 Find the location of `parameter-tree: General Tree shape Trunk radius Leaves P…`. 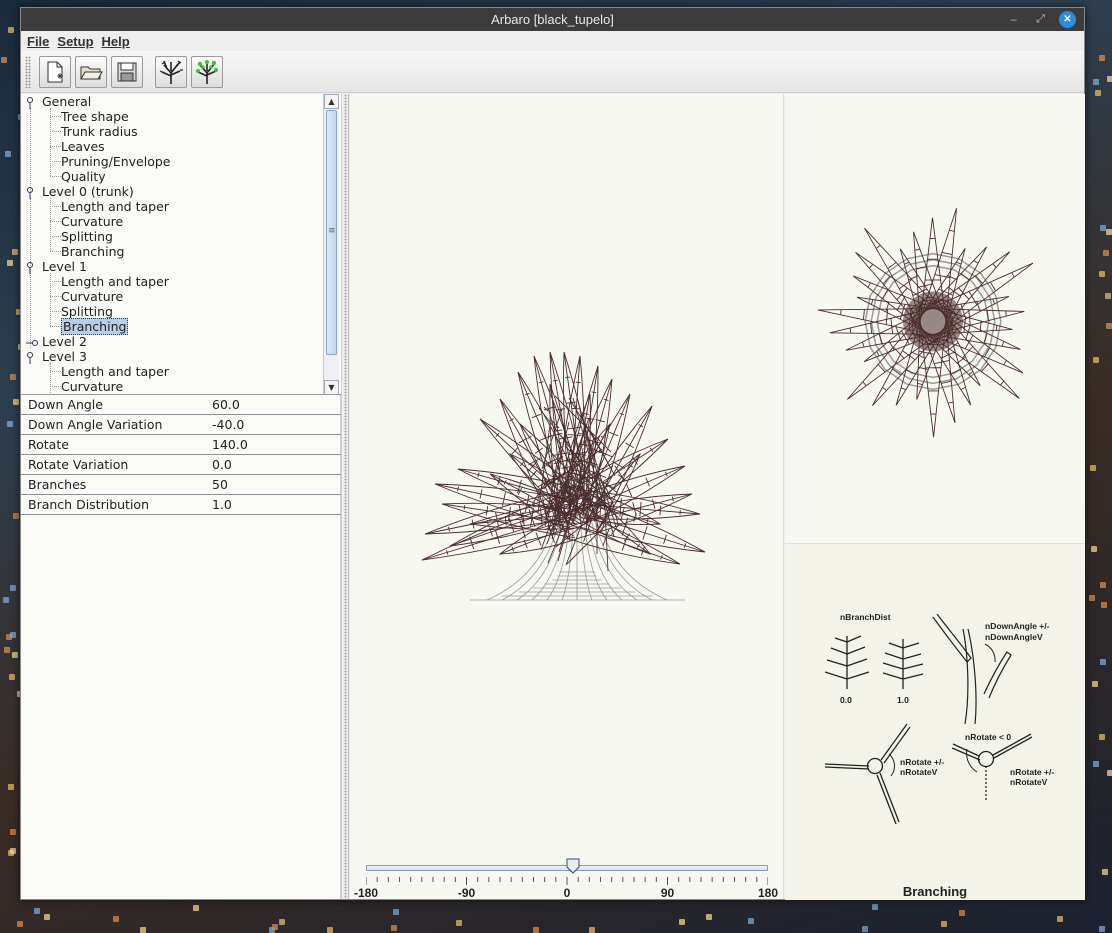

parameter-tree: General Tree shape Trunk radius Leaves P… is located at coordinates (181, 244).